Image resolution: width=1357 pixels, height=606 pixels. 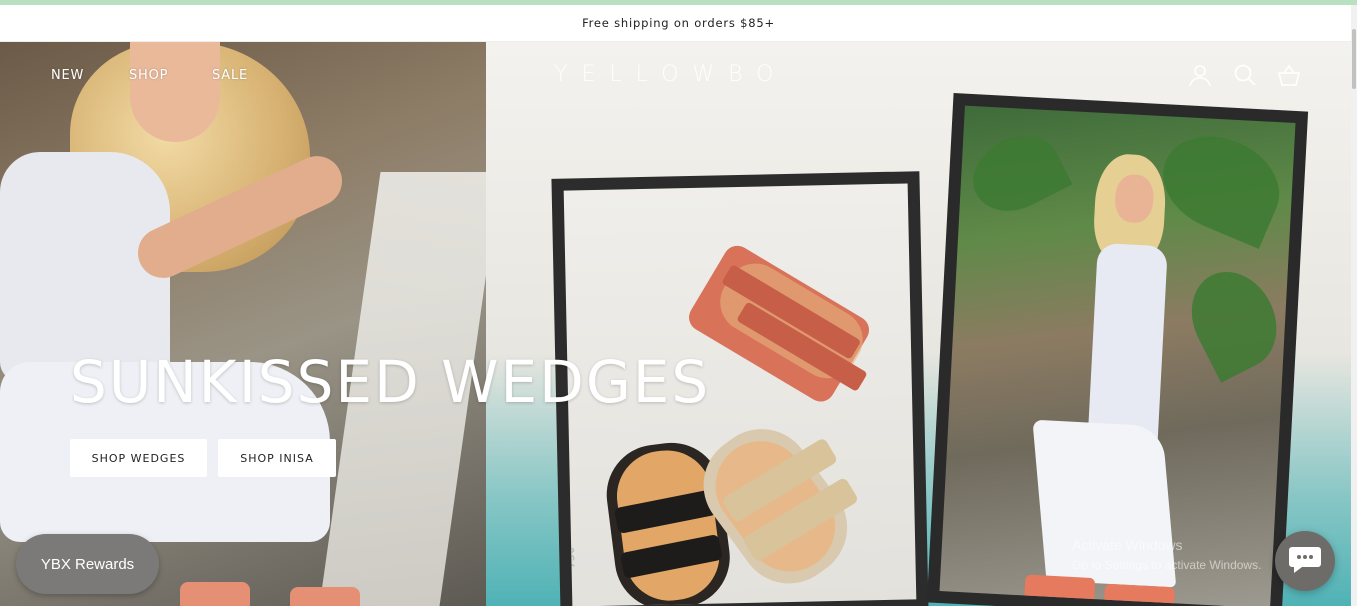 What do you see at coordinates (1127, 545) in the screenshot?
I see `watermark-title: Activate Windows` at bounding box center [1127, 545].